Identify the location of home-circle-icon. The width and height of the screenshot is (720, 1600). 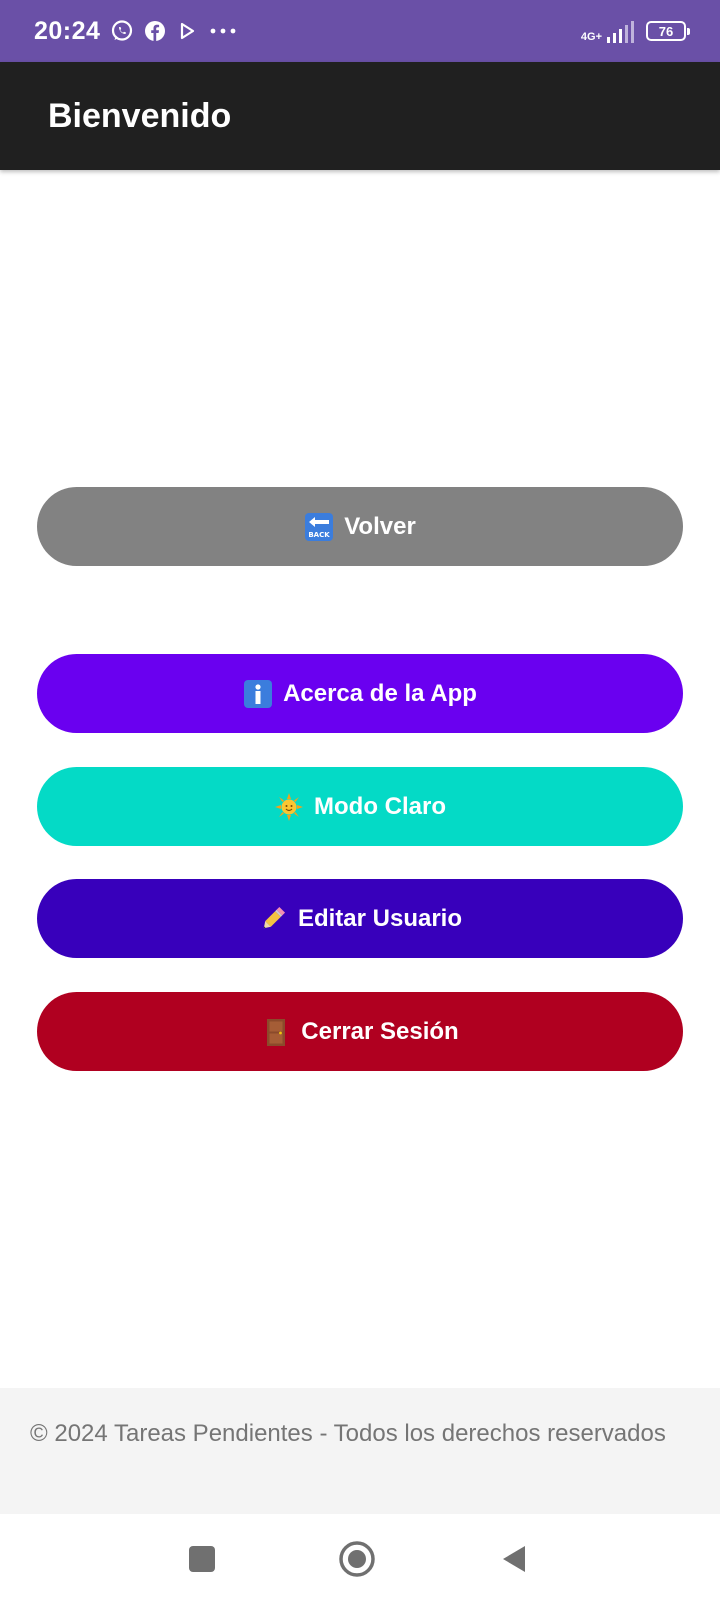
(357, 1559).